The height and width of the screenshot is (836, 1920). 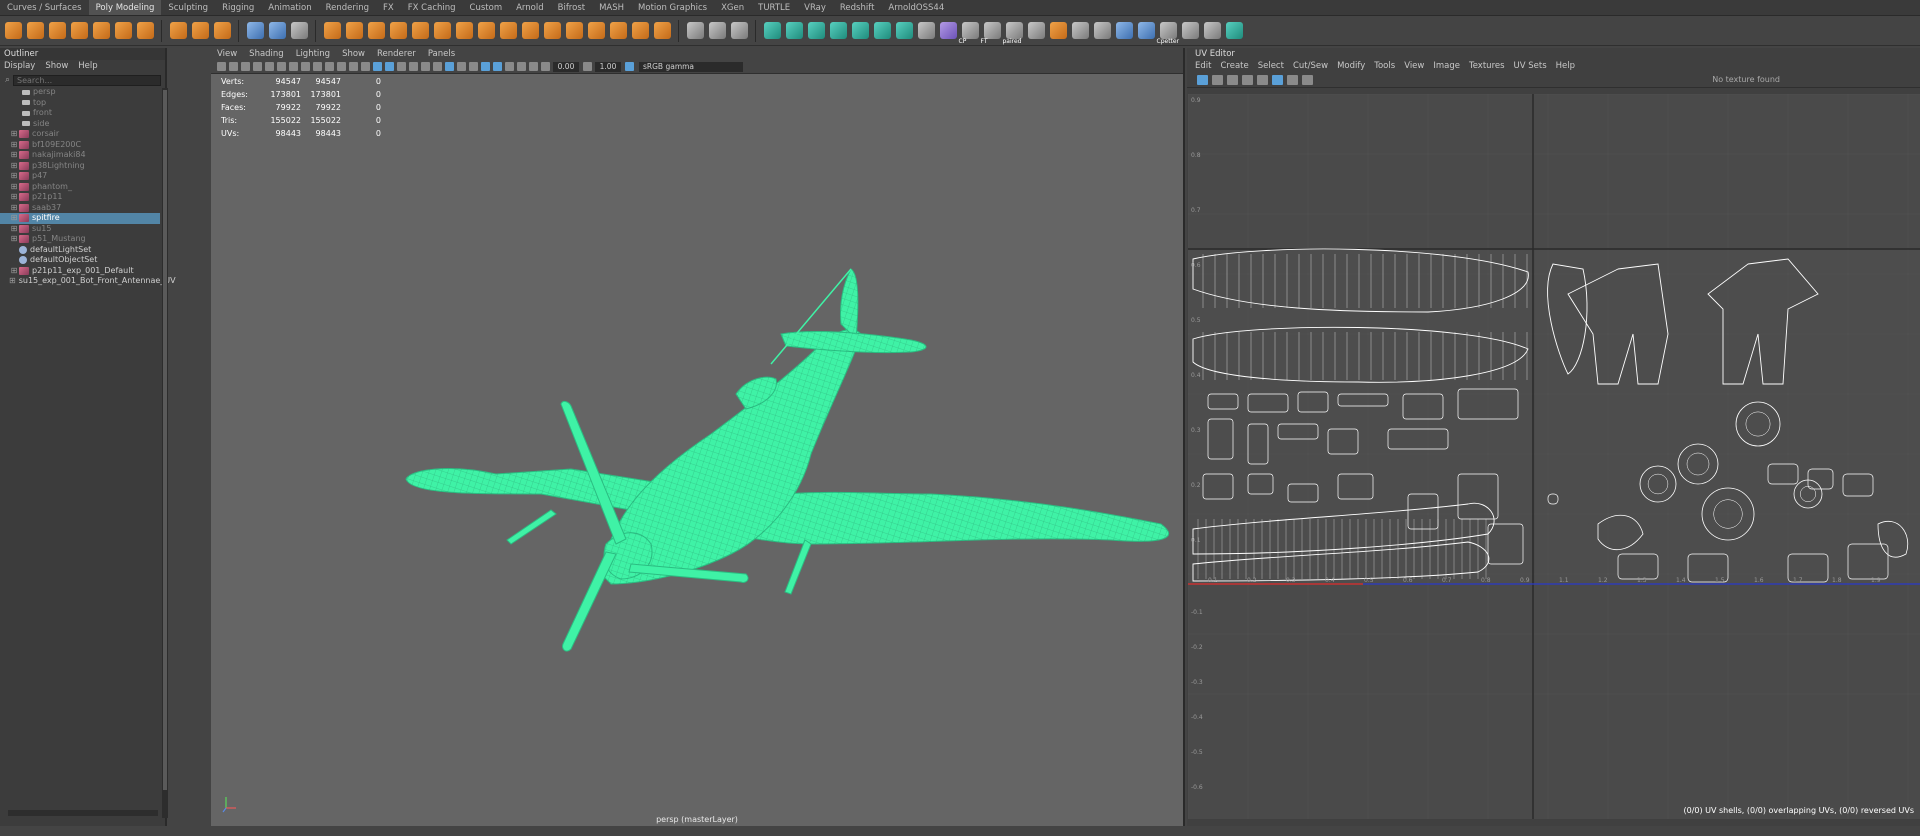 What do you see at coordinates (464, 30) in the screenshot?
I see `mirror-icon` at bounding box center [464, 30].